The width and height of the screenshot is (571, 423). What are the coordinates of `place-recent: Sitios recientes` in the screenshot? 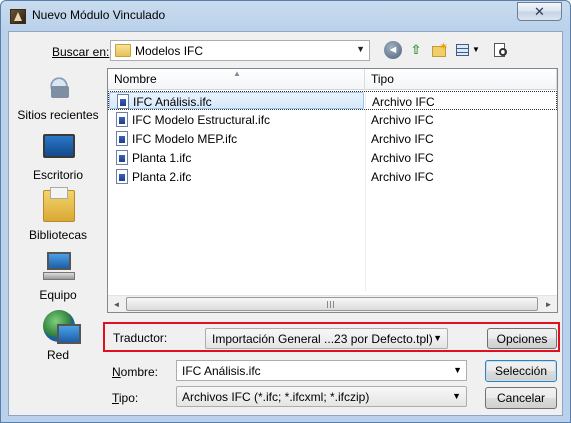 It's located at (58, 96).